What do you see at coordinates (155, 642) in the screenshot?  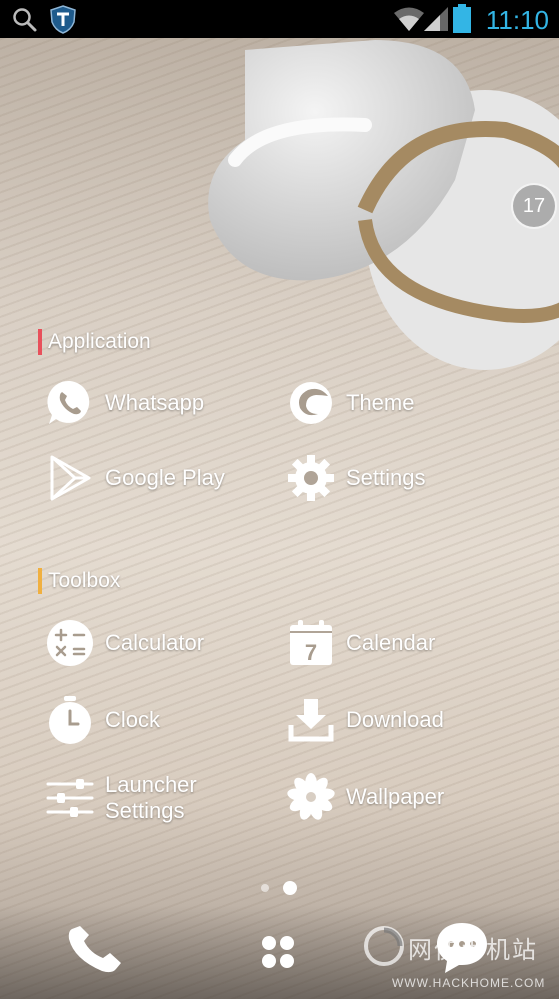 I see `app-label: Calculator` at bounding box center [155, 642].